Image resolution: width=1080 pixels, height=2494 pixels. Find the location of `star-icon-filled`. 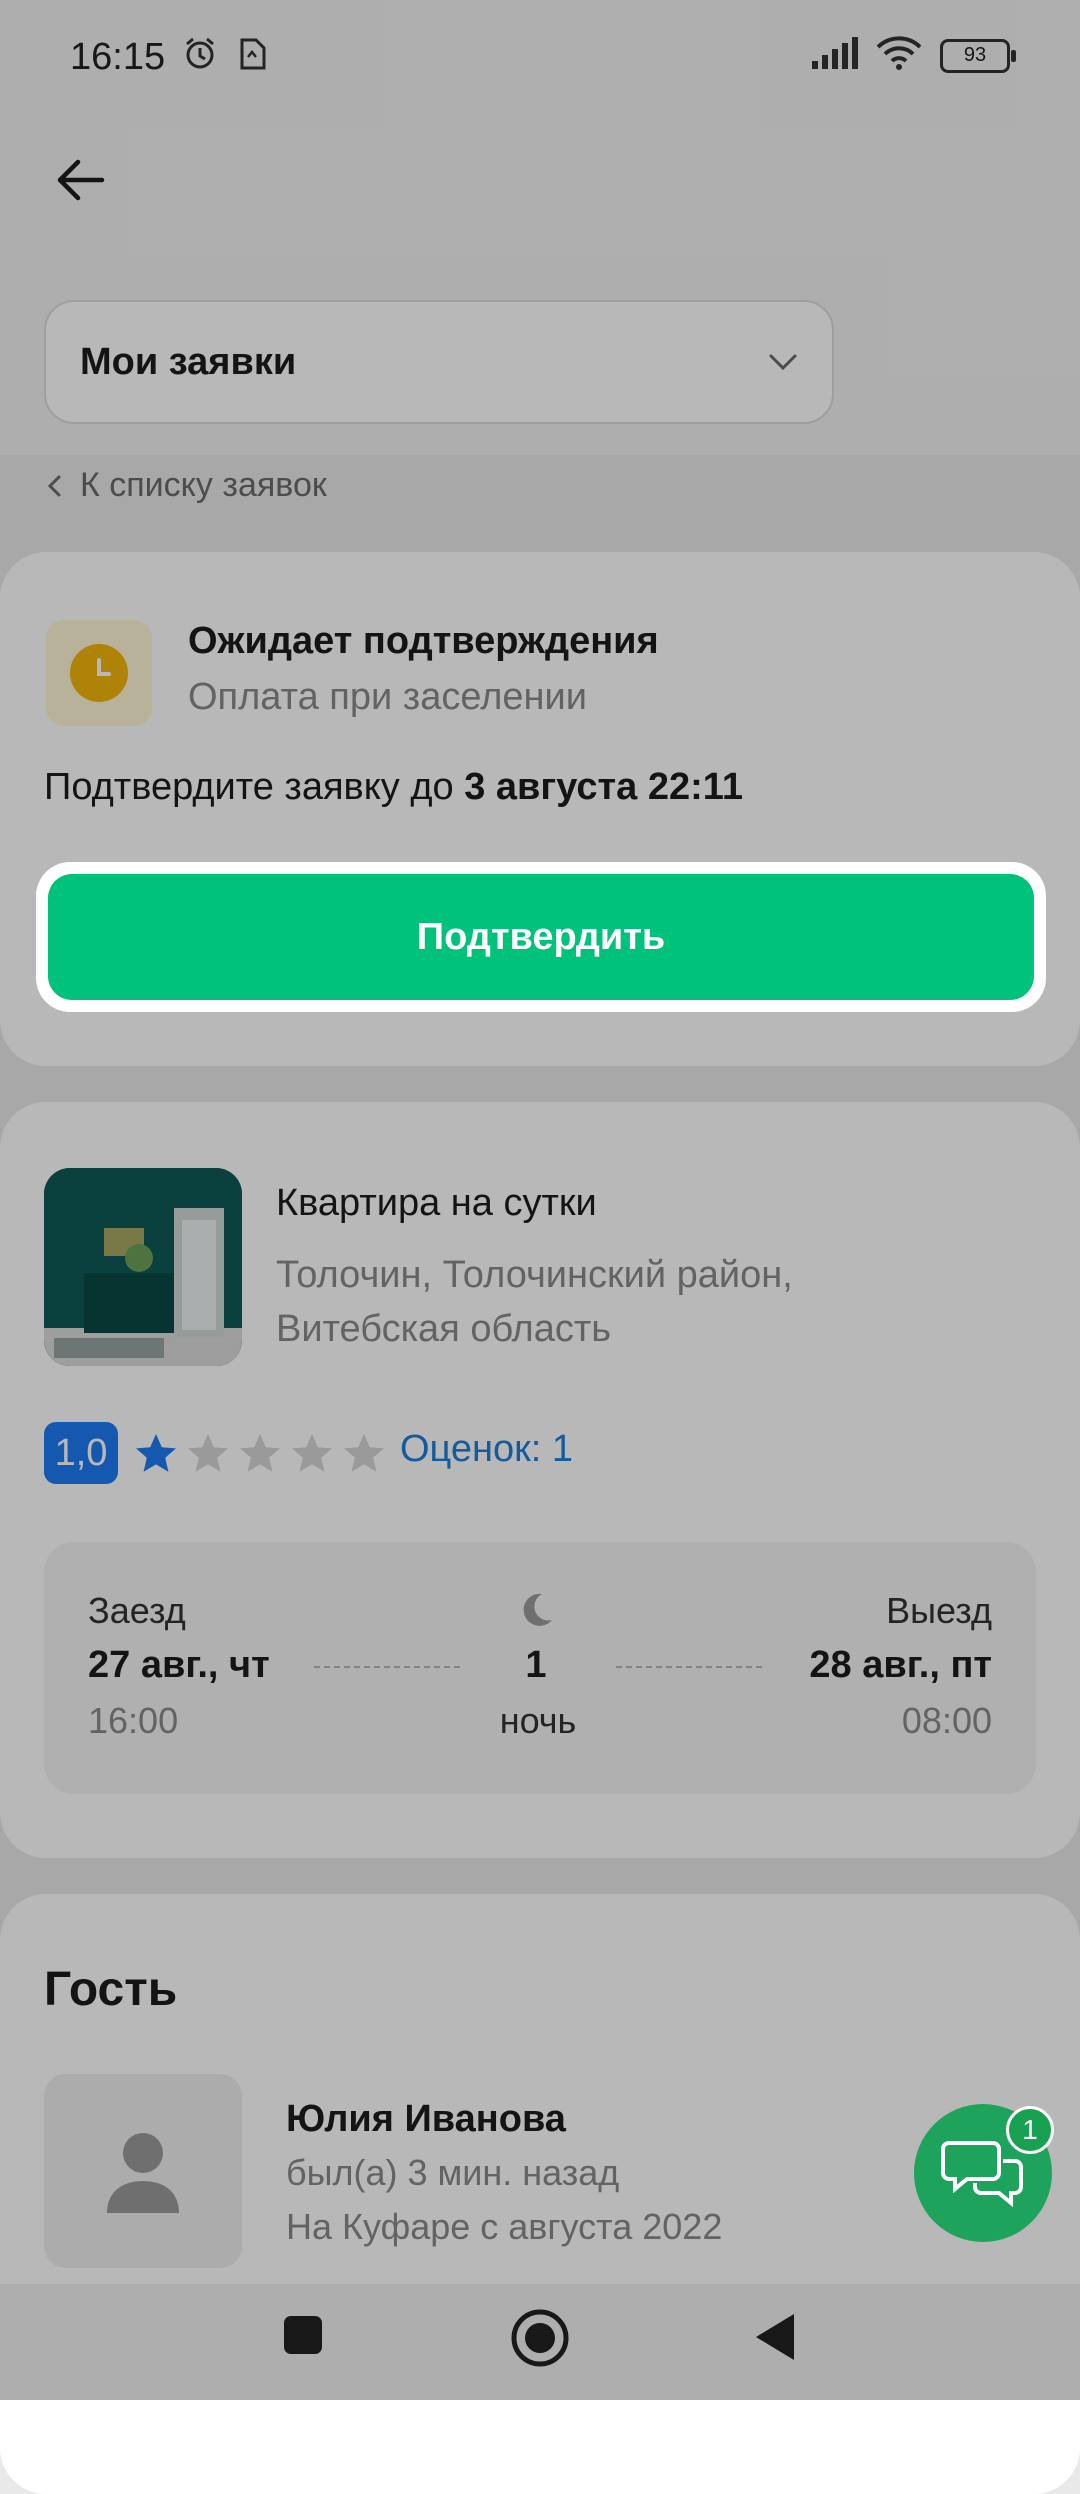

star-icon-filled is located at coordinates (156, 1453).